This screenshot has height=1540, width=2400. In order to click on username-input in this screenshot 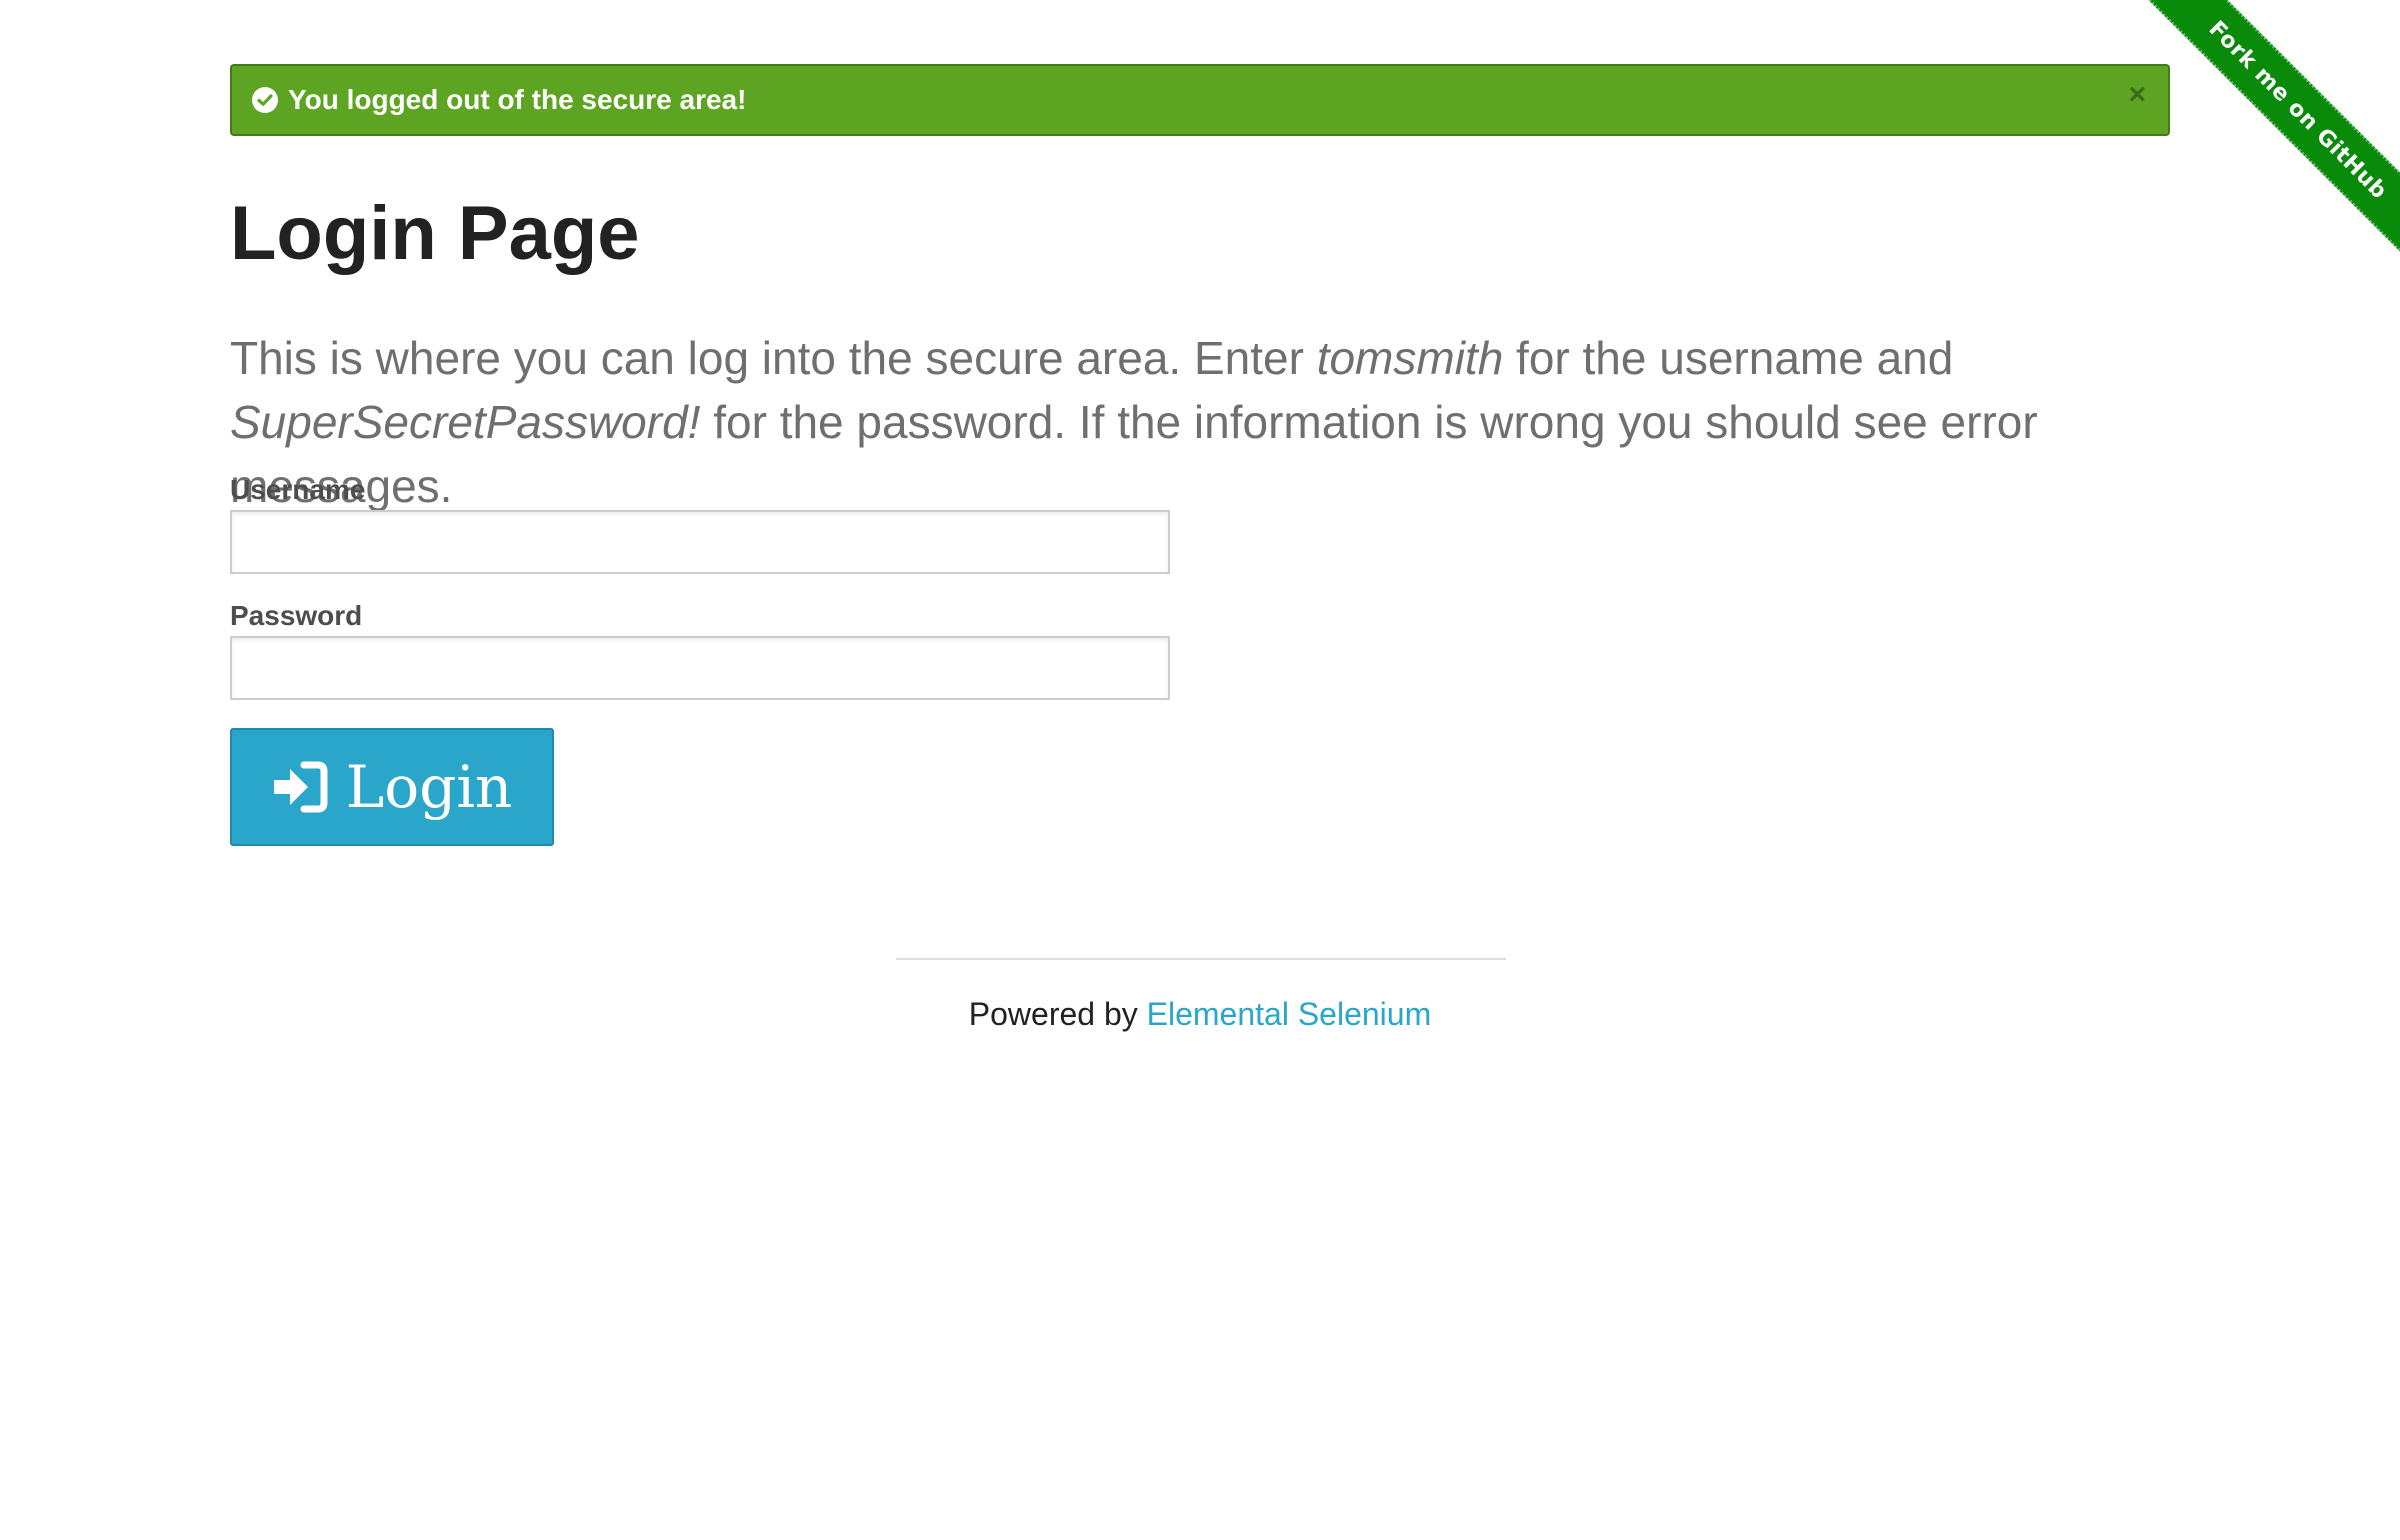, I will do `click(700, 542)`.